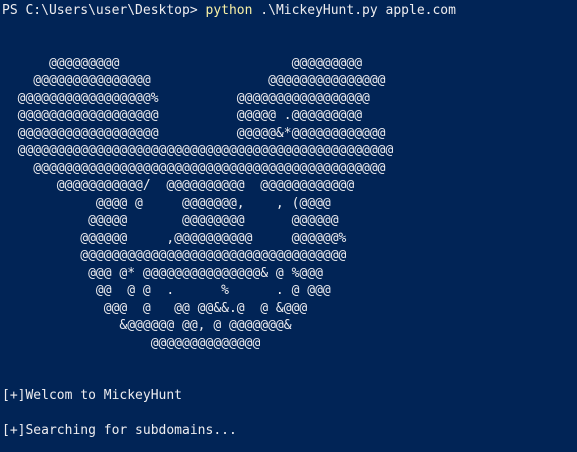 The height and width of the screenshot is (452, 577). Describe the element at coordinates (182, 115) in the screenshot. I see `ascii-art-row: @@@@@@@@@@@@@@@@@@ @@@@@ .@@@@@@@@@` at that location.